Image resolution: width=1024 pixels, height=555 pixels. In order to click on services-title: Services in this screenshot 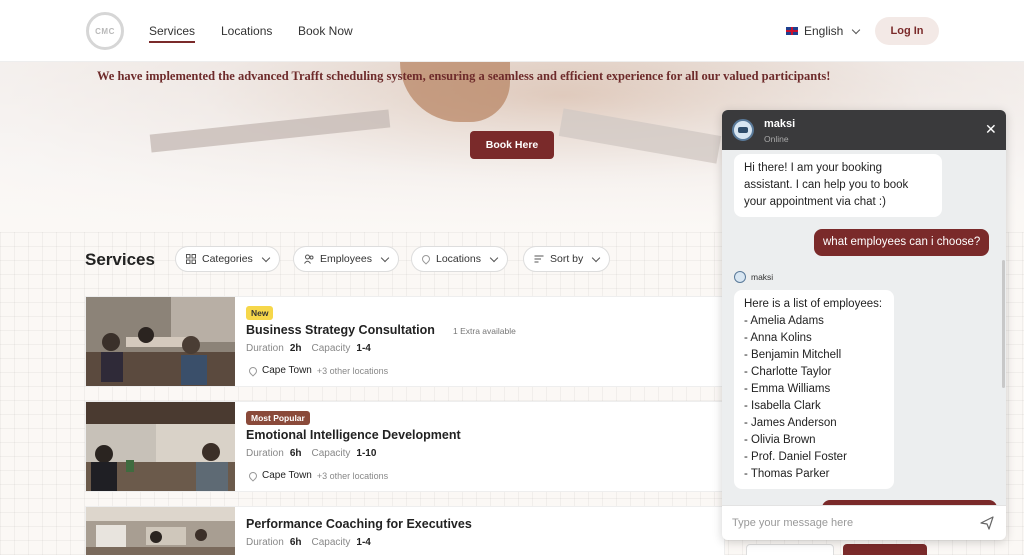, I will do `click(120, 259)`.